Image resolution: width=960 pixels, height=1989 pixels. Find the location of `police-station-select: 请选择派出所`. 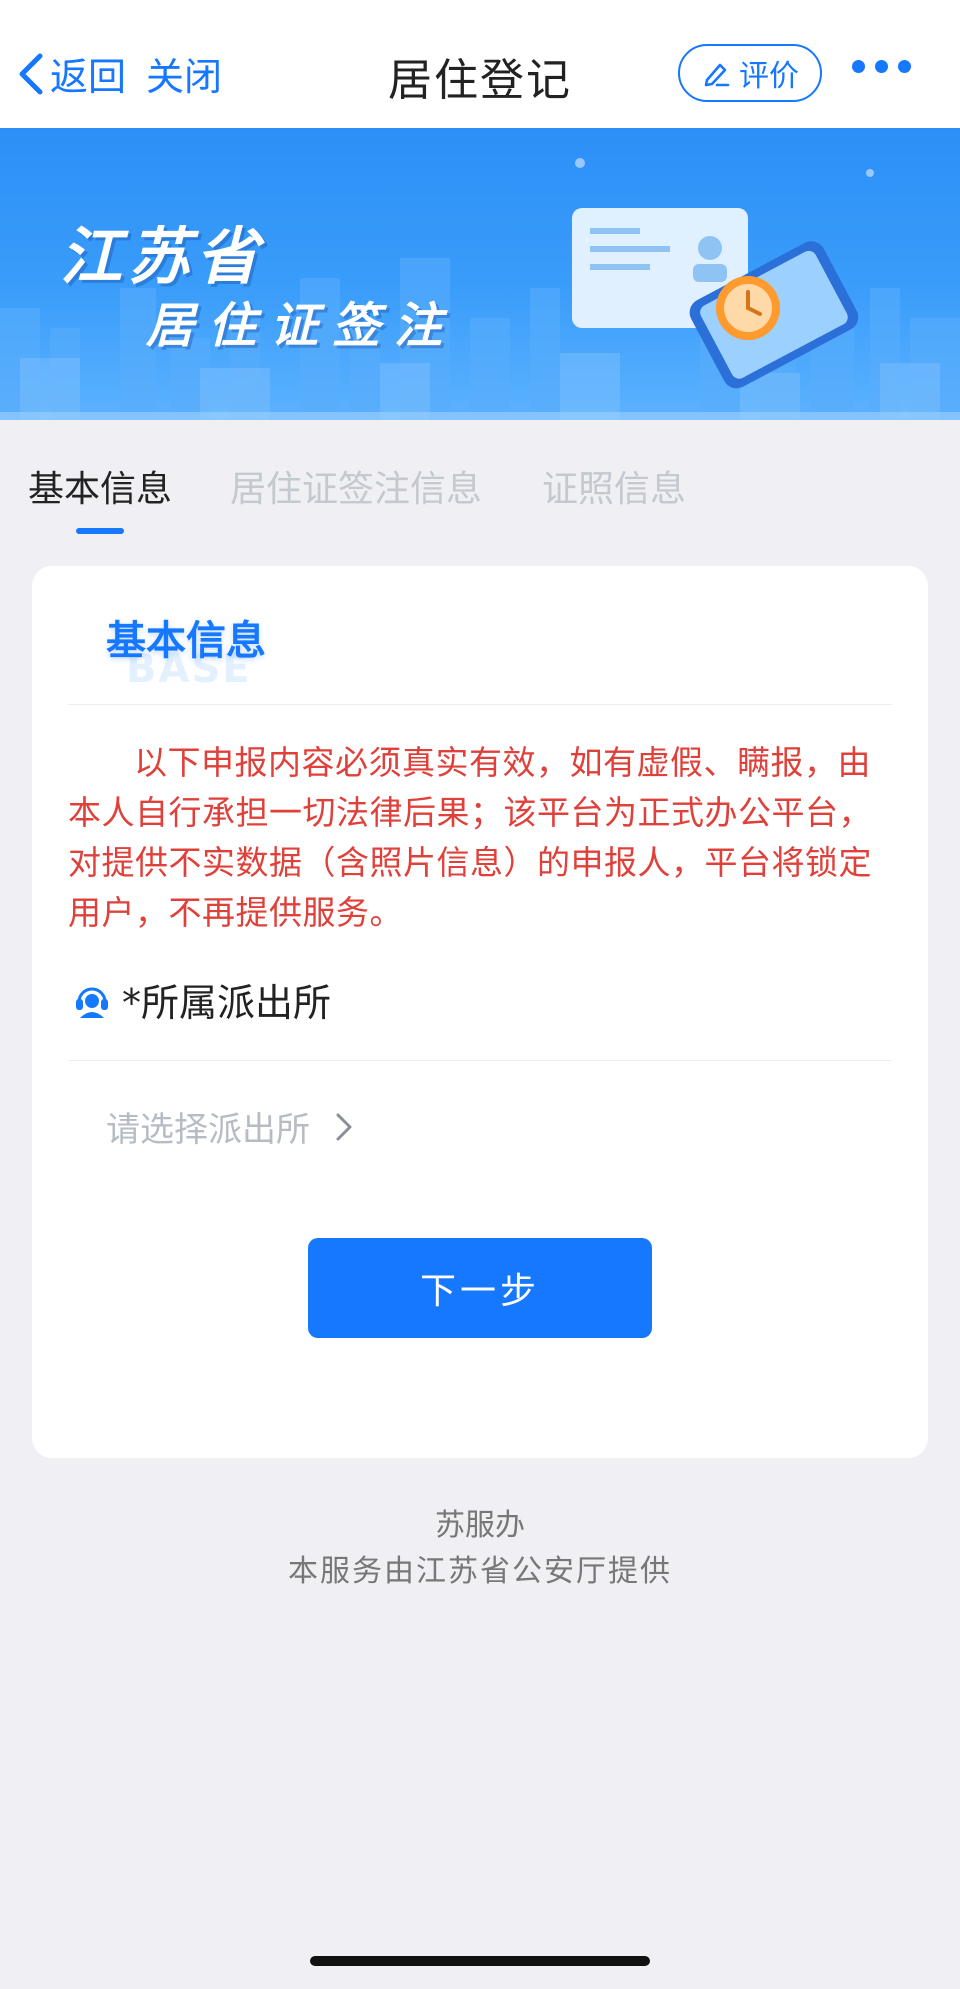

police-station-select: 请选择派出所 is located at coordinates (230, 1126).